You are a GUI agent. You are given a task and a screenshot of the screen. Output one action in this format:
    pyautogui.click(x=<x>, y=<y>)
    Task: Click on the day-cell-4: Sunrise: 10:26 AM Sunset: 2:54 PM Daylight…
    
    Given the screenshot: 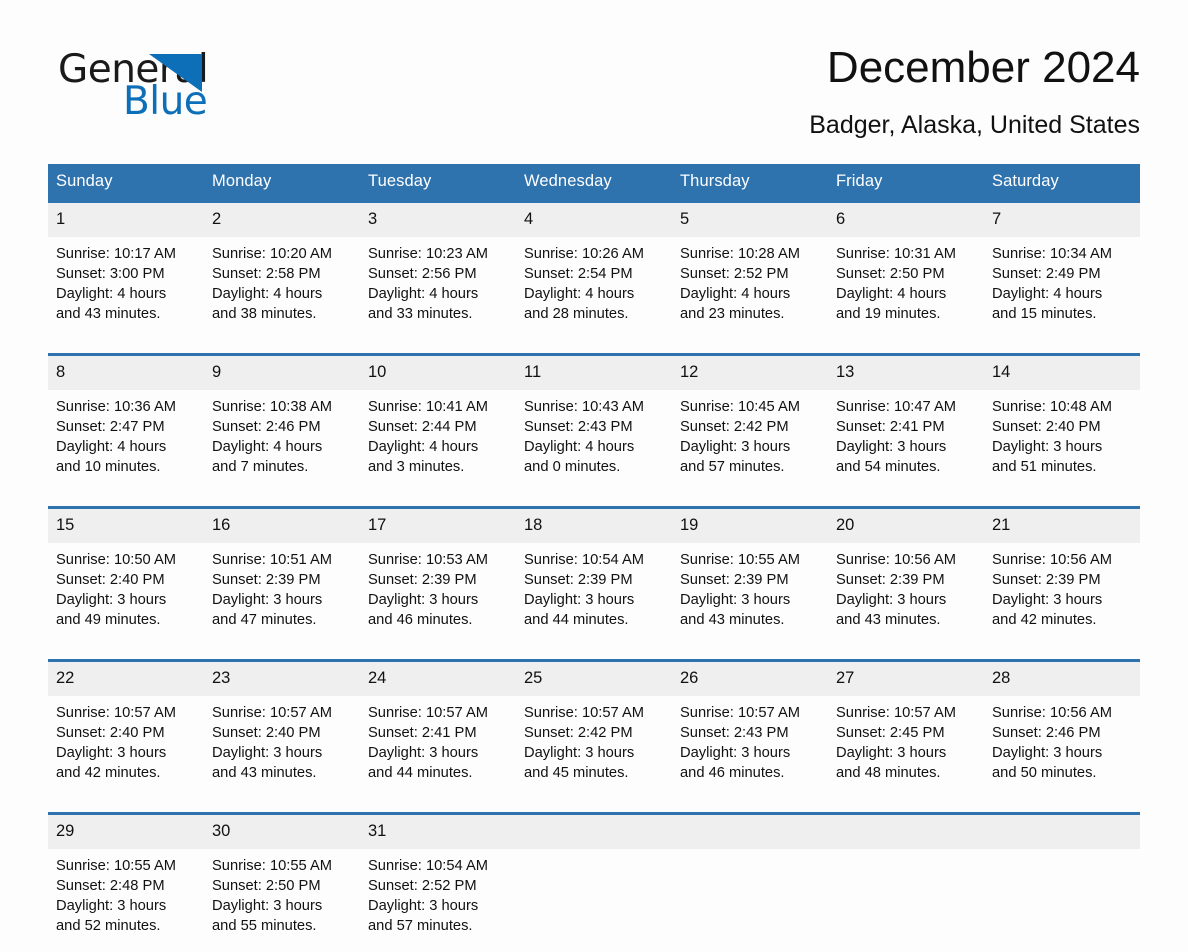 What is the action you would take?
    pyautogui.click(x=594, y=288)
    